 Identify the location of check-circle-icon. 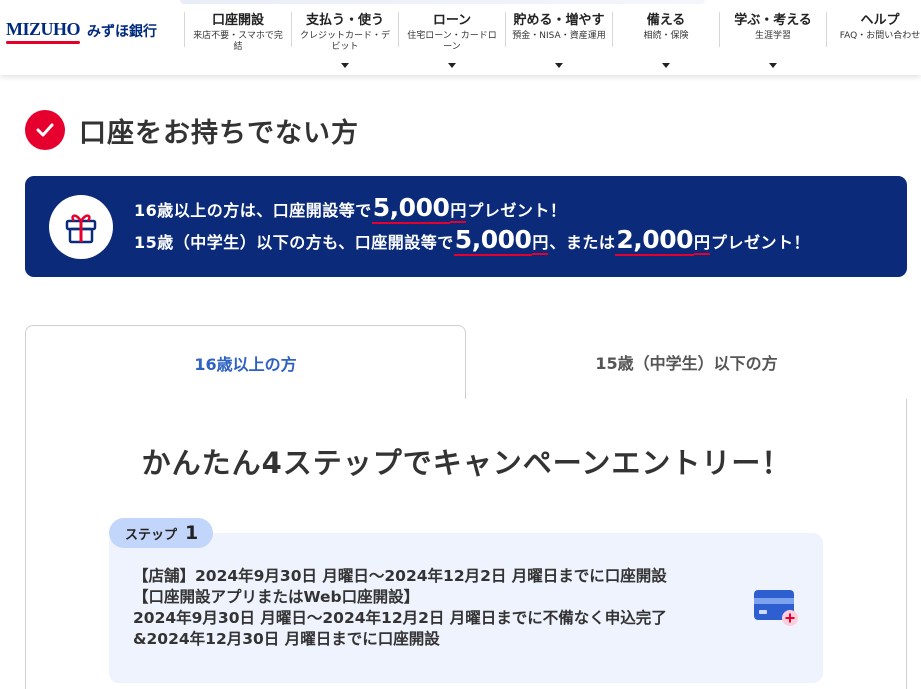
(45, 130).